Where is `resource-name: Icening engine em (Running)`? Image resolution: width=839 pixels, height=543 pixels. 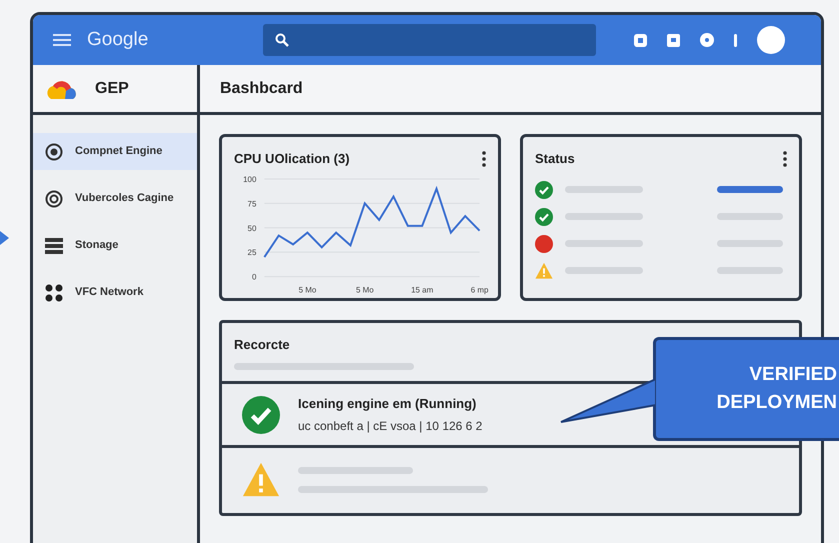
resource-name: Icening engine em (Running) is located at coordinates (388, 404).